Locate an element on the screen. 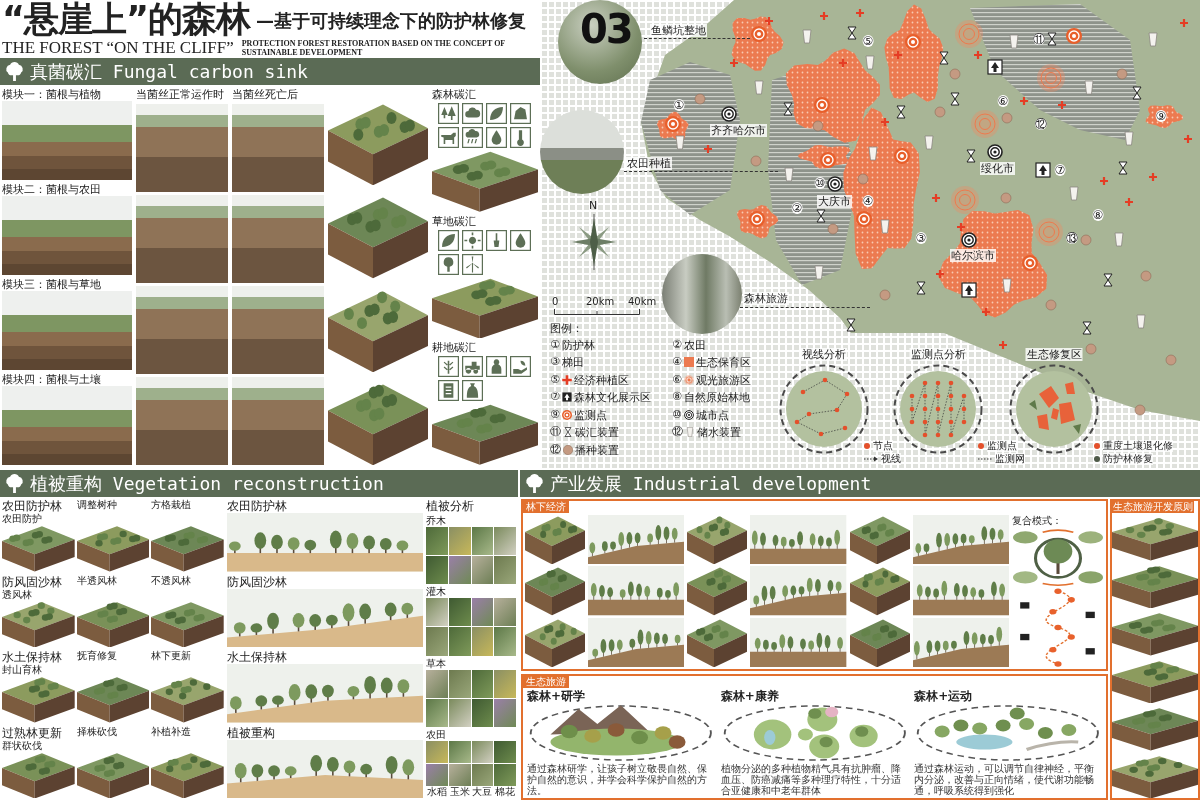 This screenshot has height=800, width=1200. legend-number: ⑫ is located at coordinates (555, 449).